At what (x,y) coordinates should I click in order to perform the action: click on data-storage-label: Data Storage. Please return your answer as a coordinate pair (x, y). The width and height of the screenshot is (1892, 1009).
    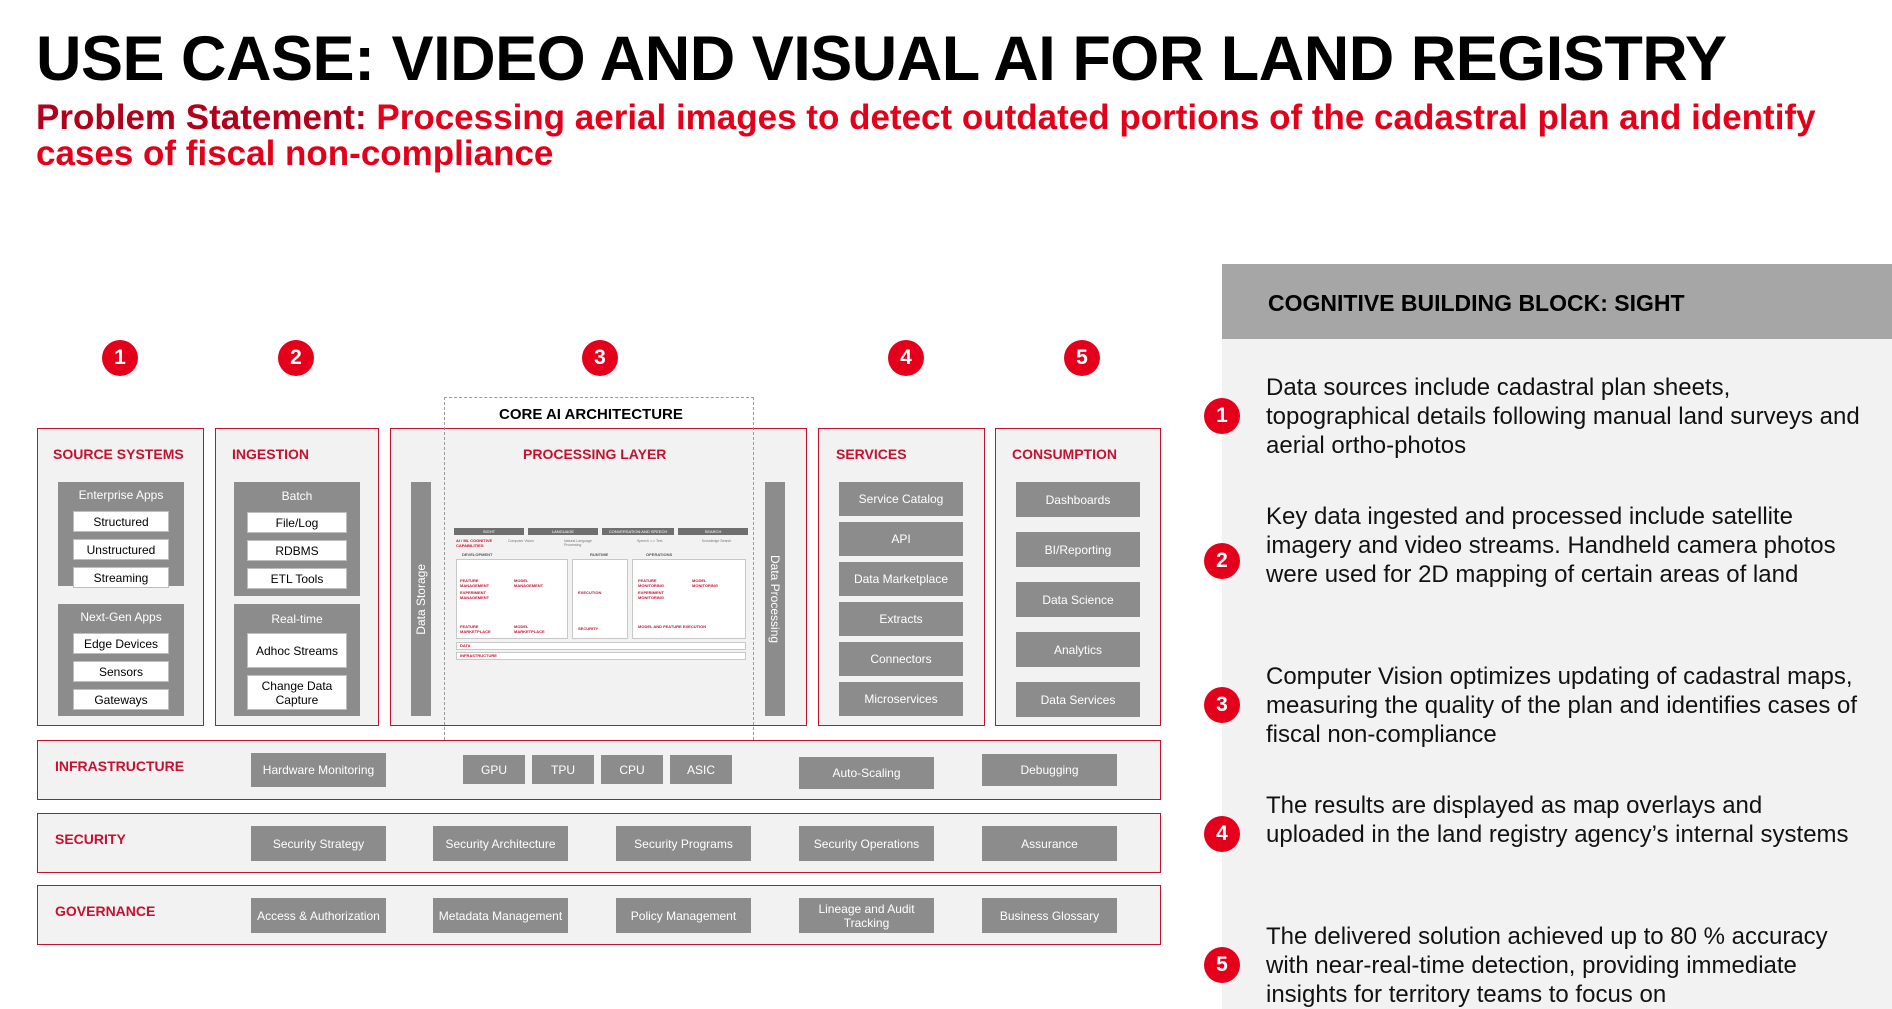
    Looking at the image, I should click on (421, 599).